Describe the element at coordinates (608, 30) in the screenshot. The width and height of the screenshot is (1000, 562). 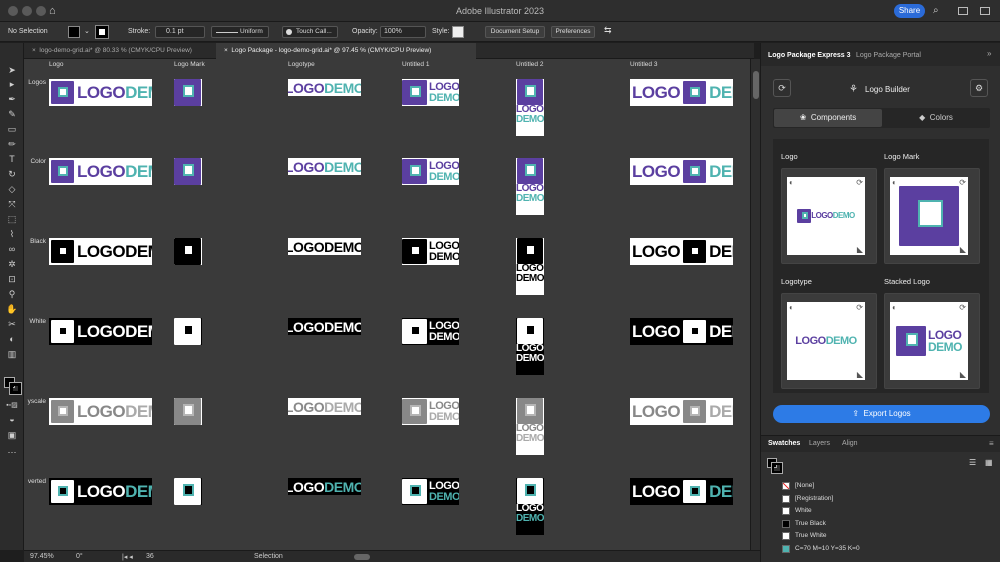
I see `arrange-icon: ⇆` at that location.